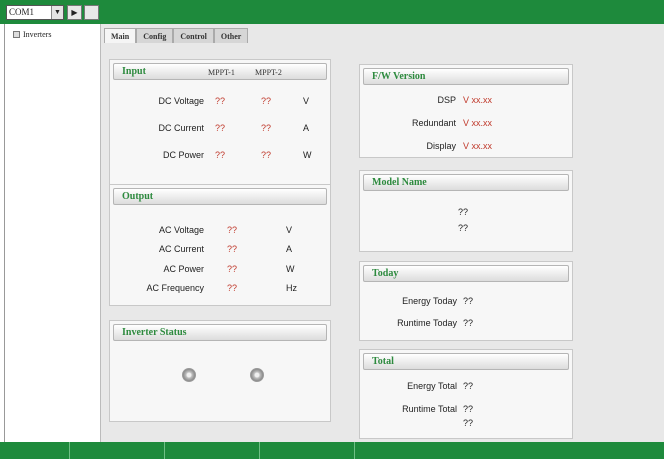  I want to click on model-name-line2: ??, so click(463, 228).